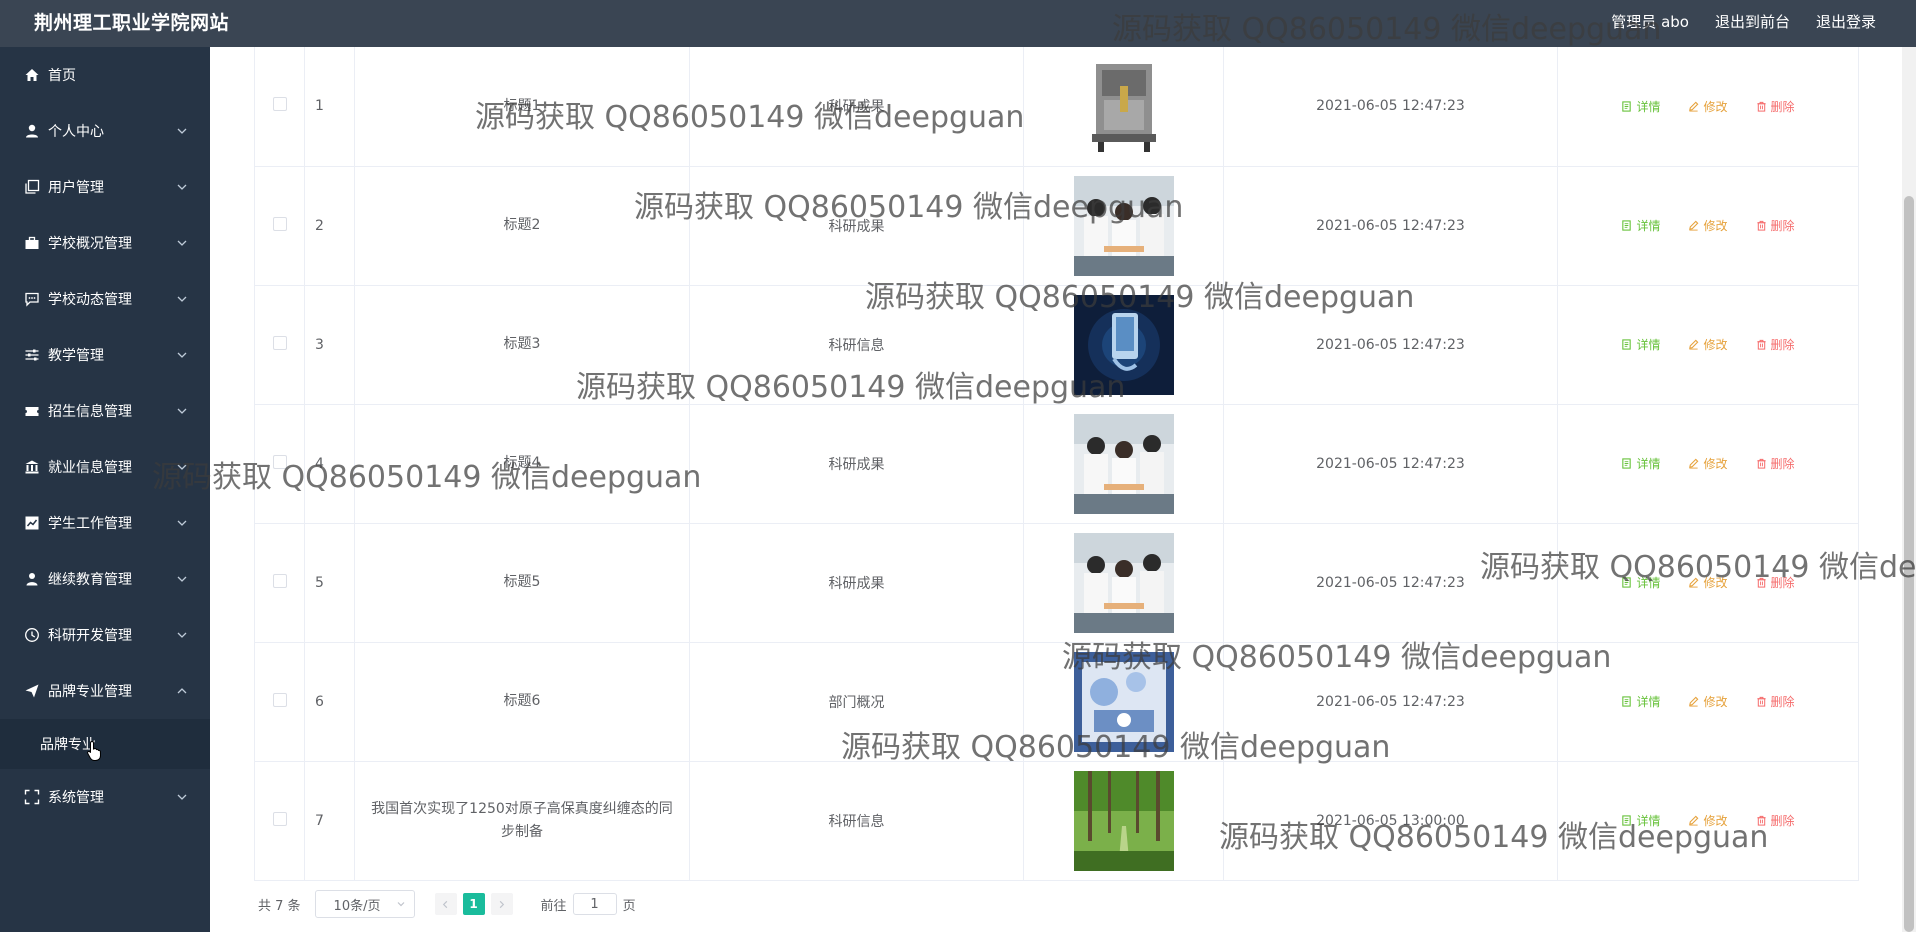 The height and width of the screenshot is (932, 1916). I want to click on sidebar-item-research: 科研开发管理, so click(105, 635).